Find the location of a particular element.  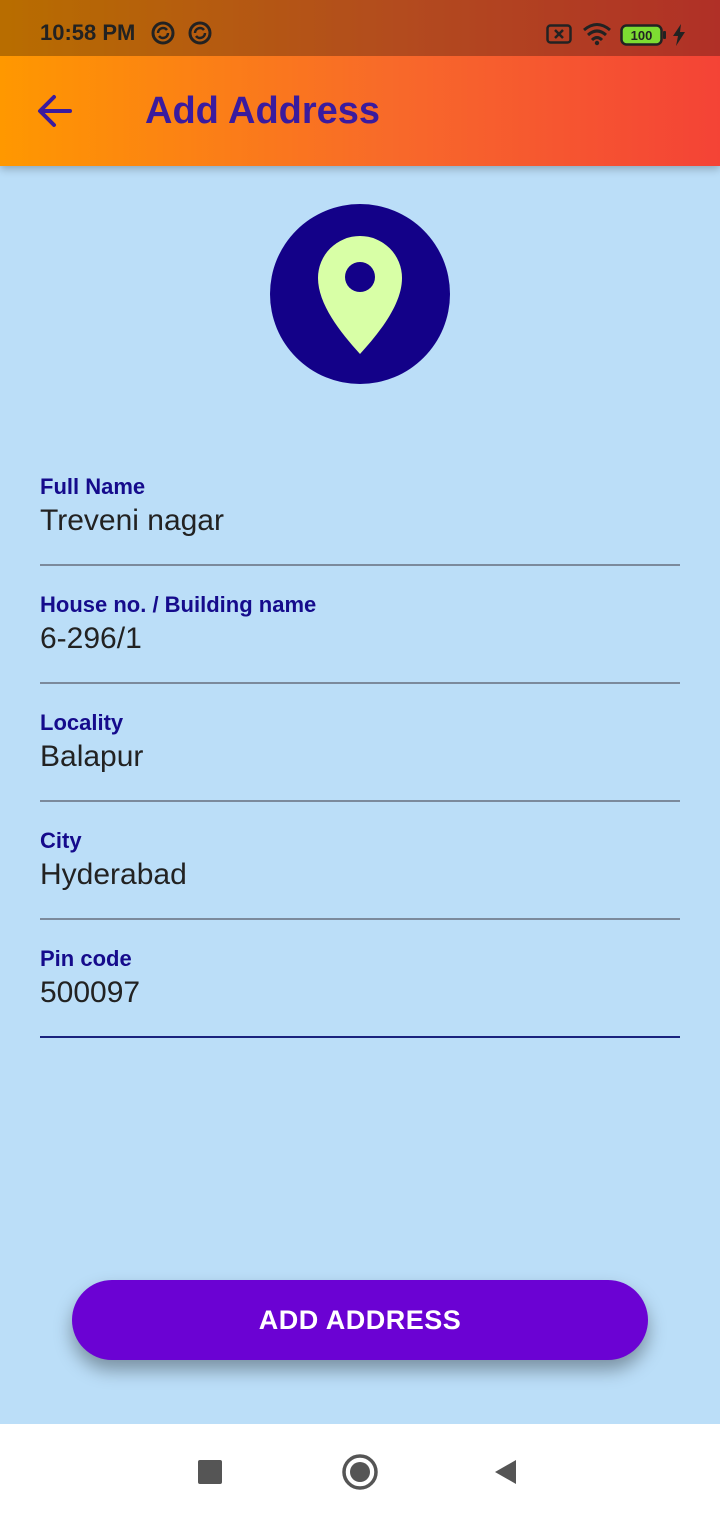

house-underline is located at coordinates (360, 683).